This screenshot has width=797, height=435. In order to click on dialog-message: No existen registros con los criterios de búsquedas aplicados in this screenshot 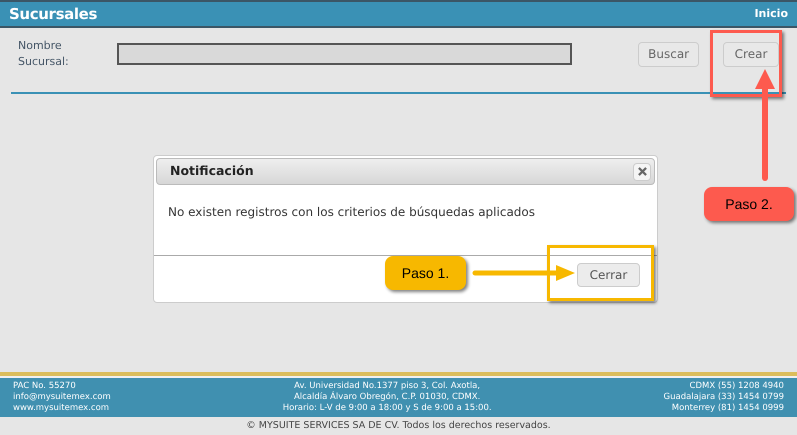, I will do `click(352, 212)`.